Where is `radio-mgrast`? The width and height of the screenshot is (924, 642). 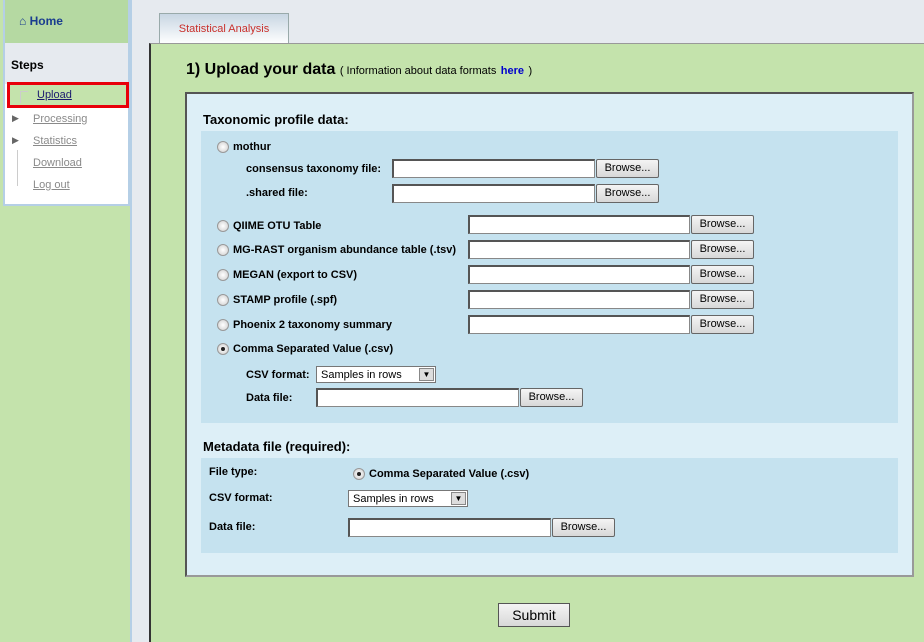 radio-mgrast is located at coordinates (223, 250).